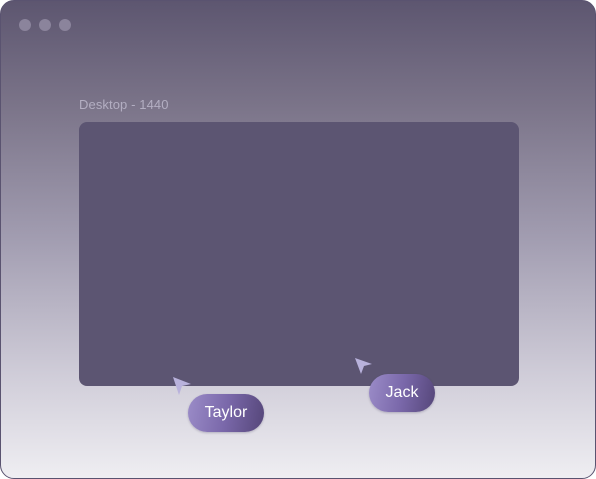 Image resolution: width=596 pixels, height=479 pixels. Describe the element at coordinates (65, 25) in the screenshot. I see `maximize-window-dot` at that location.